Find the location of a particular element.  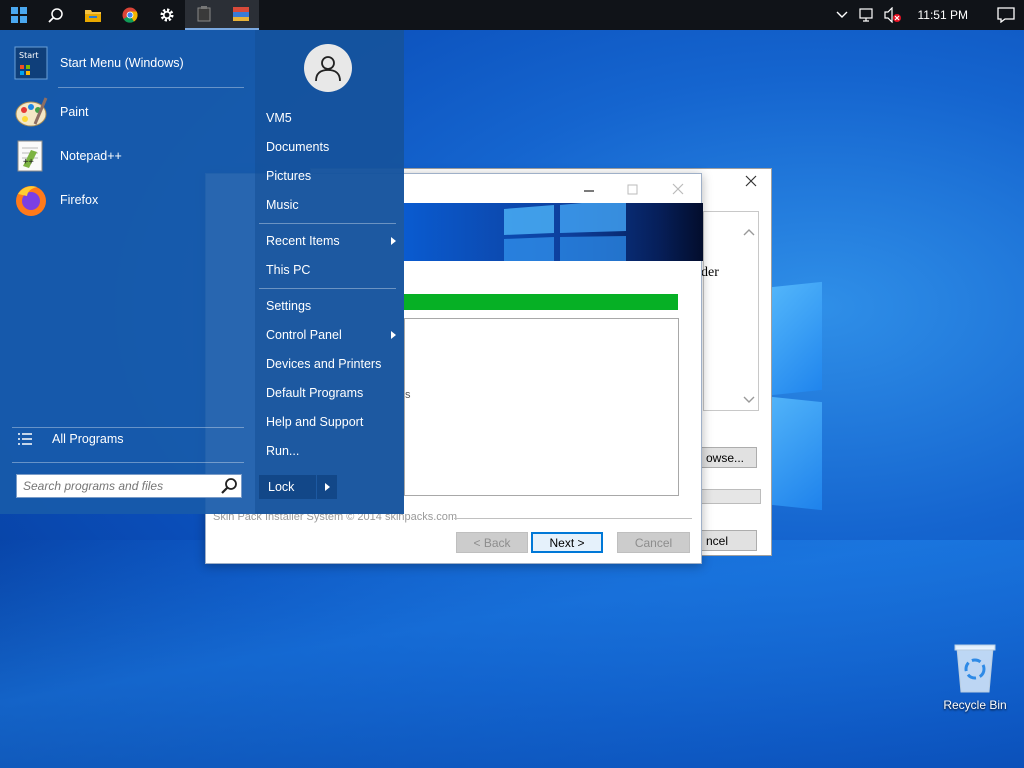

programs-separator is located at coordinates (151, 87).